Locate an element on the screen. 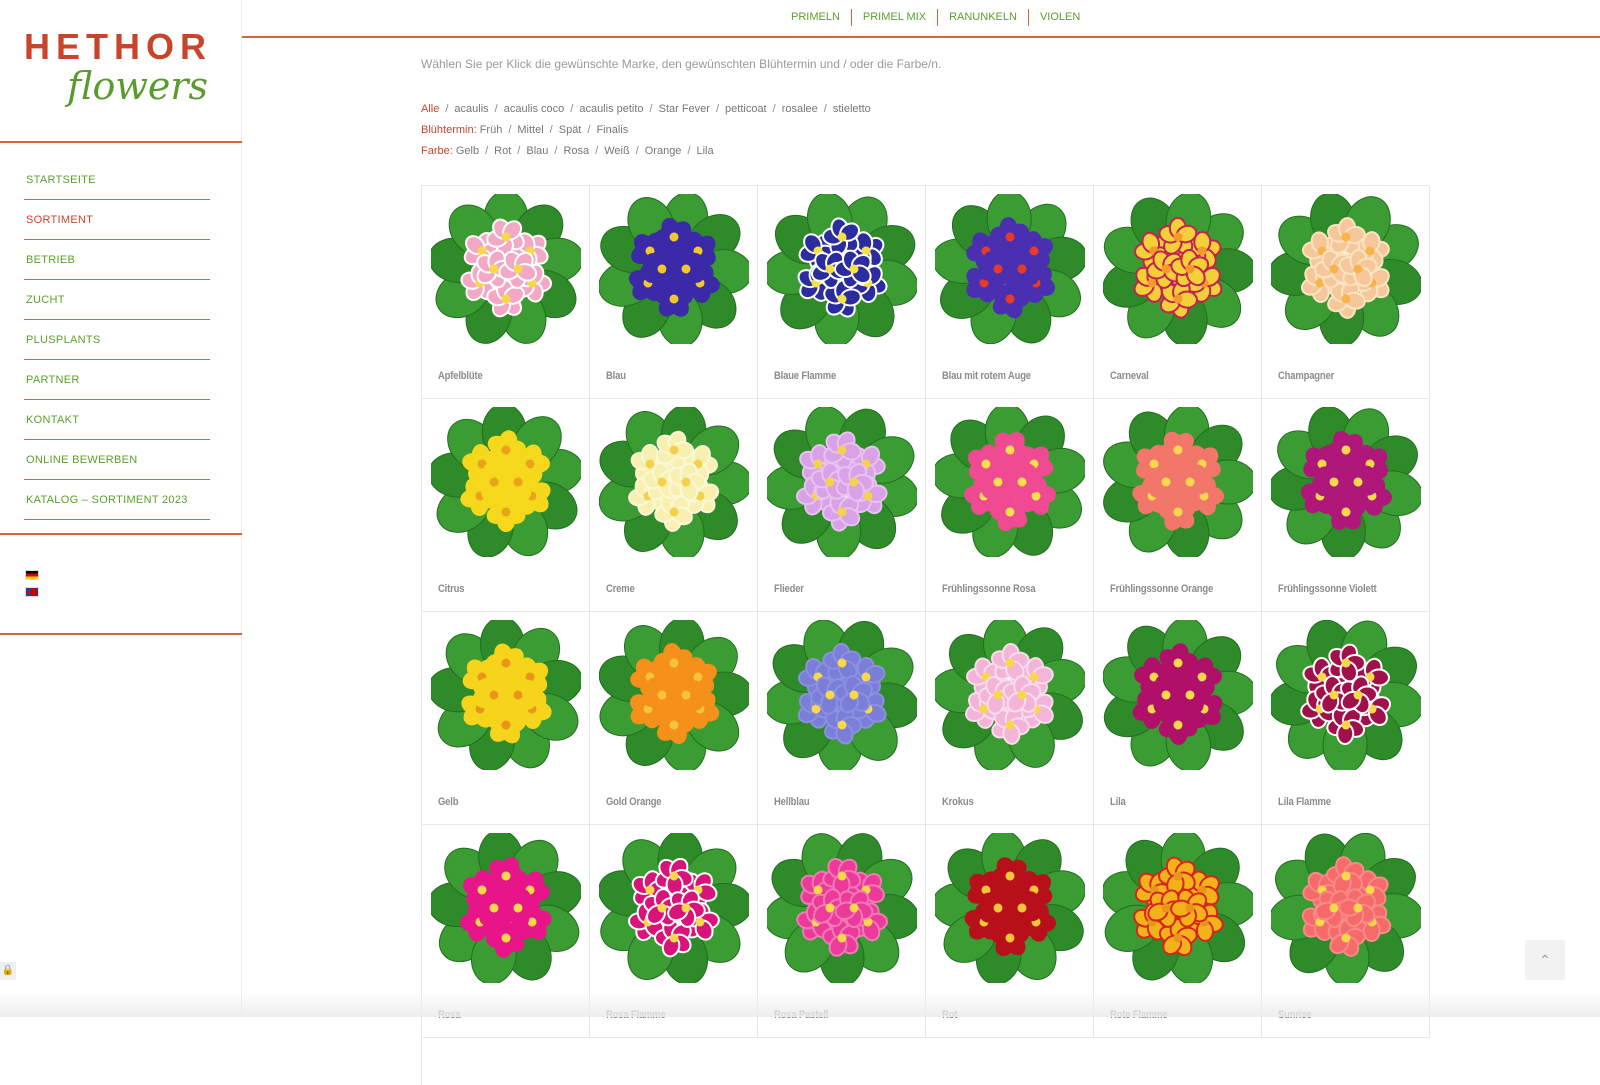  product-card: Sunrise is located at coordinates (1346, 931).